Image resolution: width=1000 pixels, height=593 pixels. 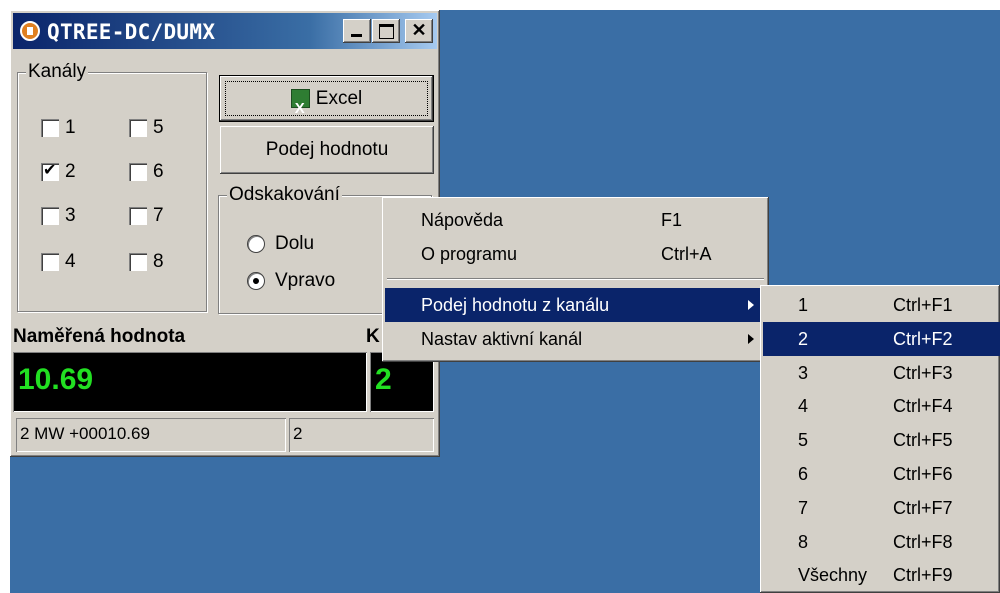 I want to click on excel-icon, so click(x=300, y=108).